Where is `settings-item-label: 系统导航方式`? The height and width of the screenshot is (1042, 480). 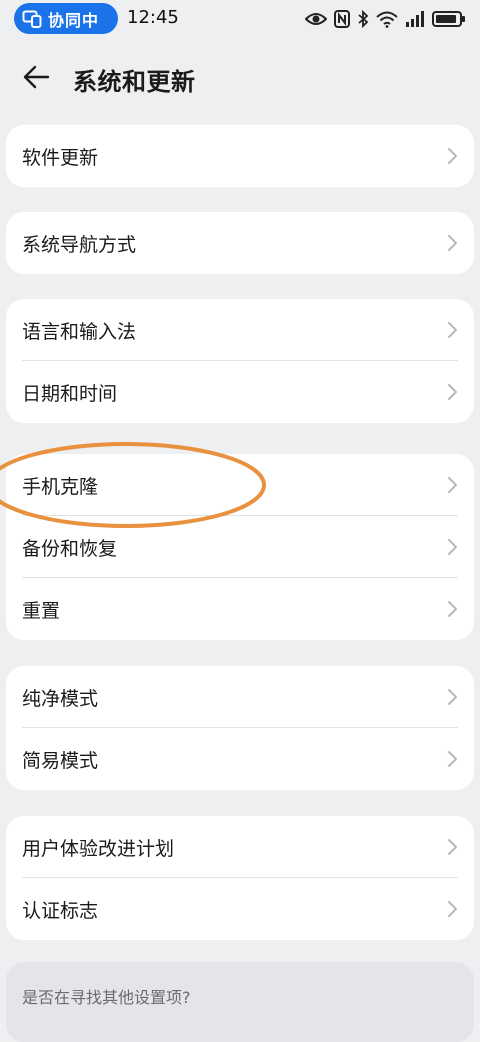
settings-item-label: 系统导航方式 is located at coordinates (79, 244).